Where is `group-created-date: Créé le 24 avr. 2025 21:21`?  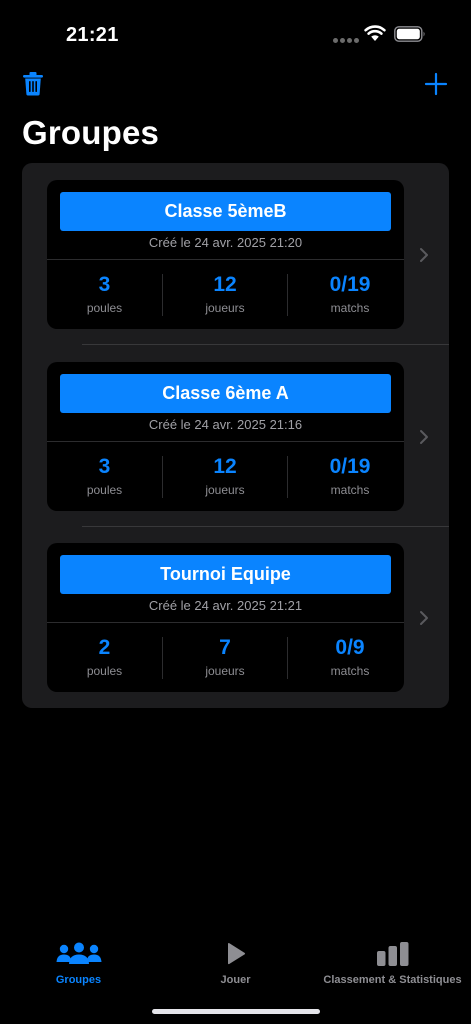
group-created-date: Créé le 24 avr. 2025 21:21 is located at coordinates (225, 605).